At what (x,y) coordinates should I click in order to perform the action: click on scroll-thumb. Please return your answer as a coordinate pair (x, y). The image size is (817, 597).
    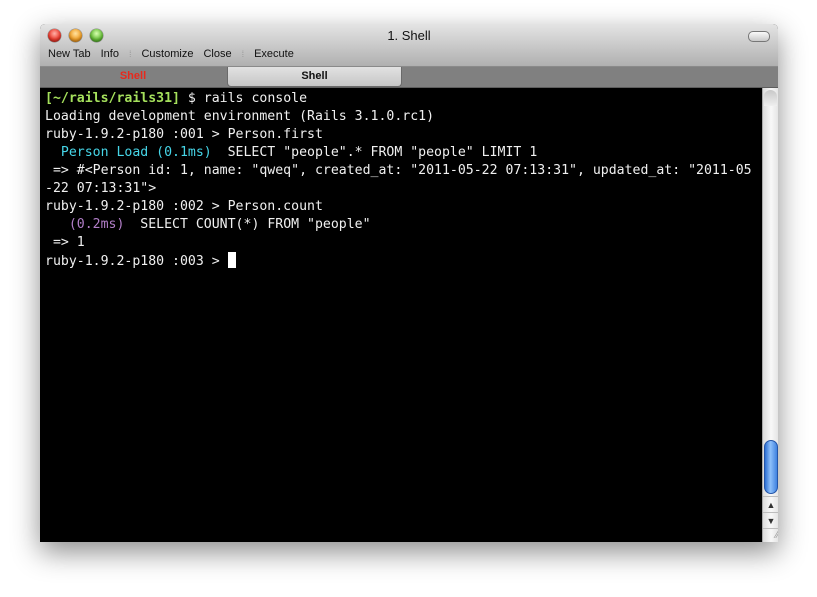
    Looking at the image, I should click on (771, 467).